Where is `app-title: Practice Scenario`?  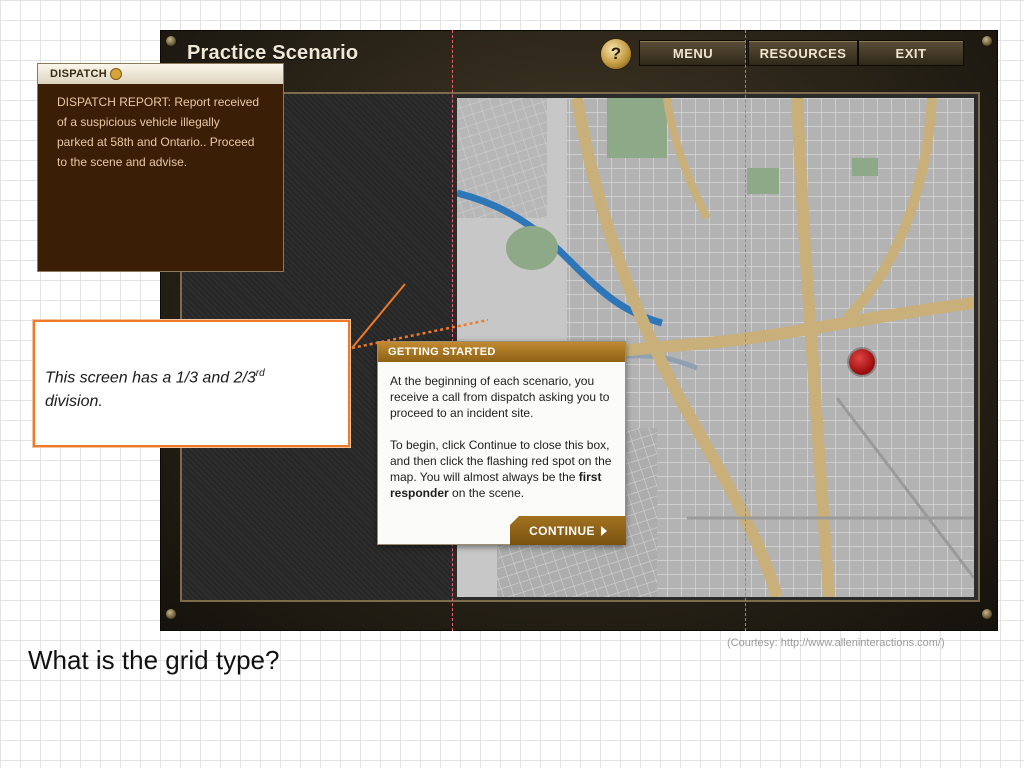
app-title: Practice Scenario is located at coordinates (273, 53).